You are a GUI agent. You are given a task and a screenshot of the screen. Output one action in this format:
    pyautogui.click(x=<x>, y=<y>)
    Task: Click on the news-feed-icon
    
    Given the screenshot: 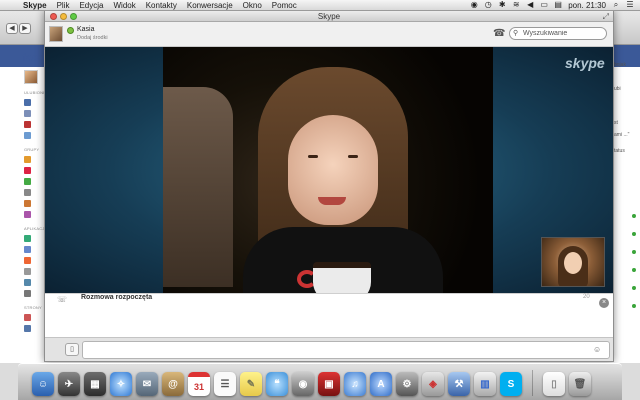 What is the action you would take?
    pyautogui.click(x=27, y=102)
    